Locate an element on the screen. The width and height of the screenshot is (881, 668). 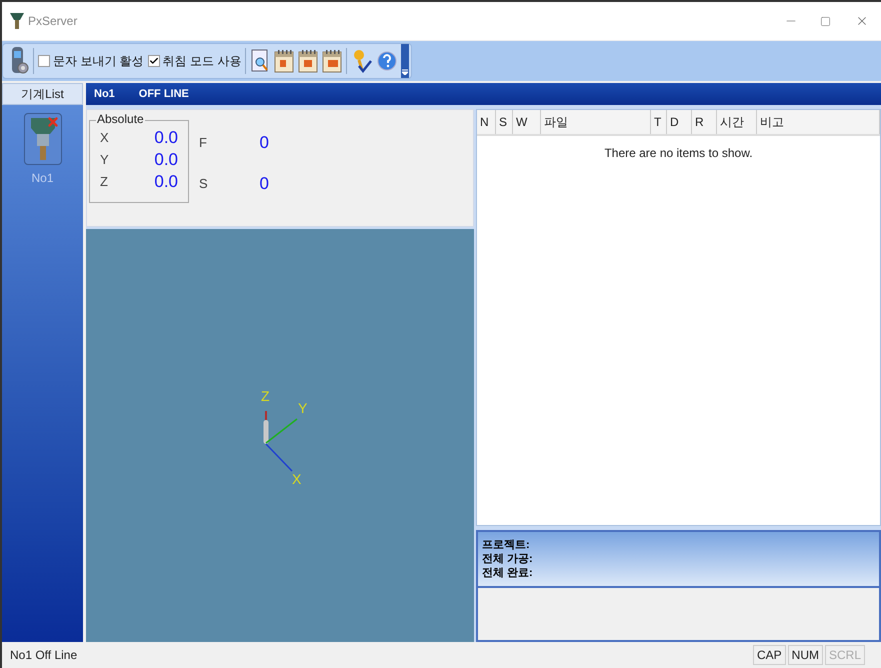
maximize-icon is located at coordinates (825, 21).